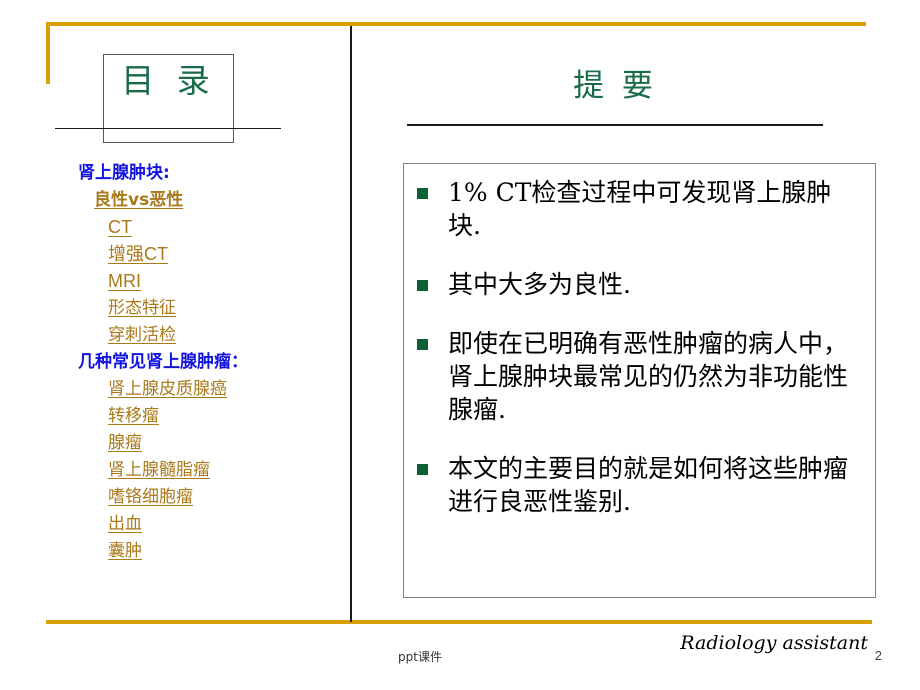 This screenshot has height=690, width=920. I want to click on list-item: 其中大多为良性., so click(640, 284).